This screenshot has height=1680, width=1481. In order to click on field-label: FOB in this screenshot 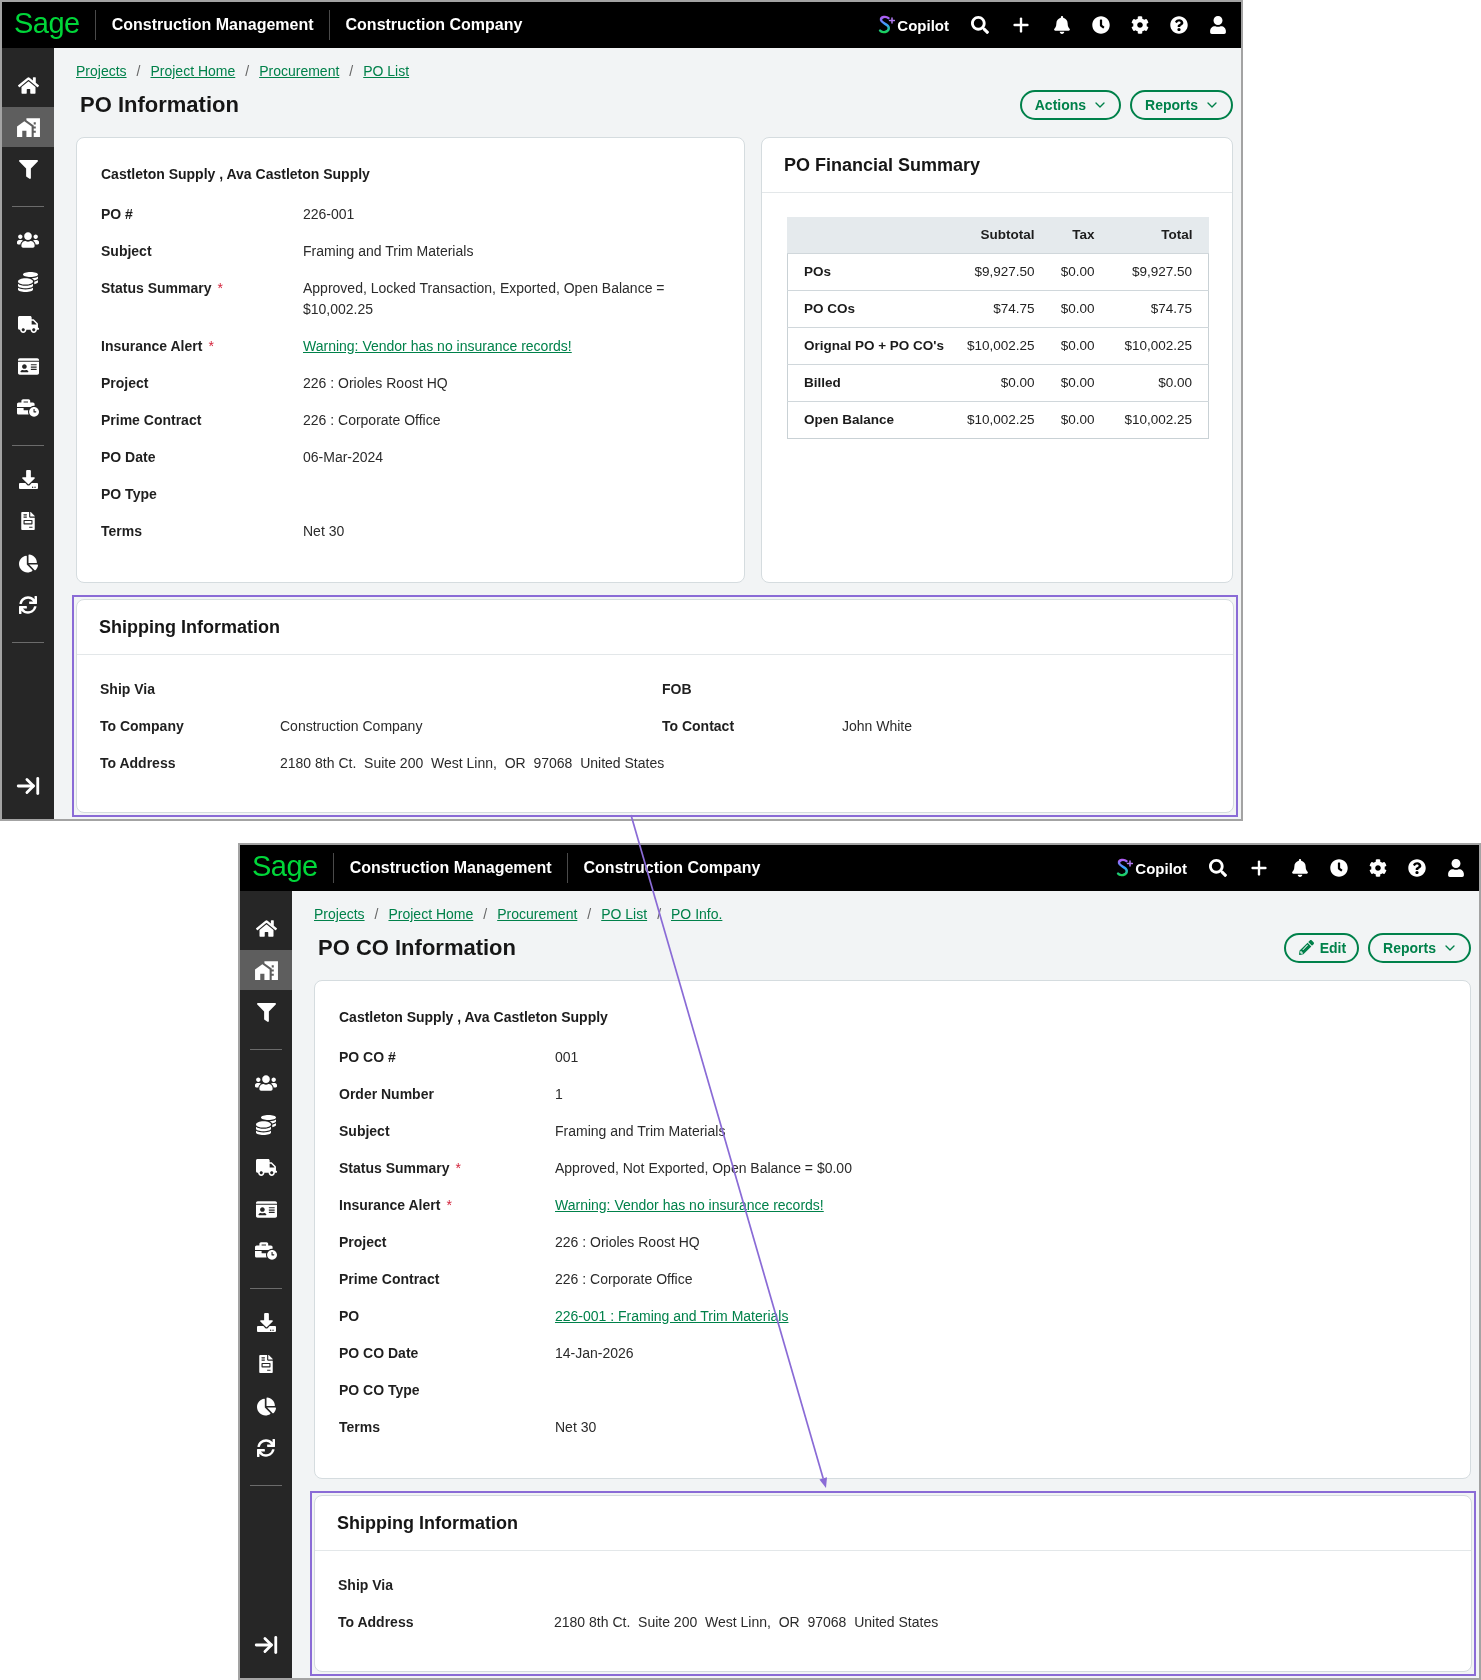, I will do `click(677, 689)`.